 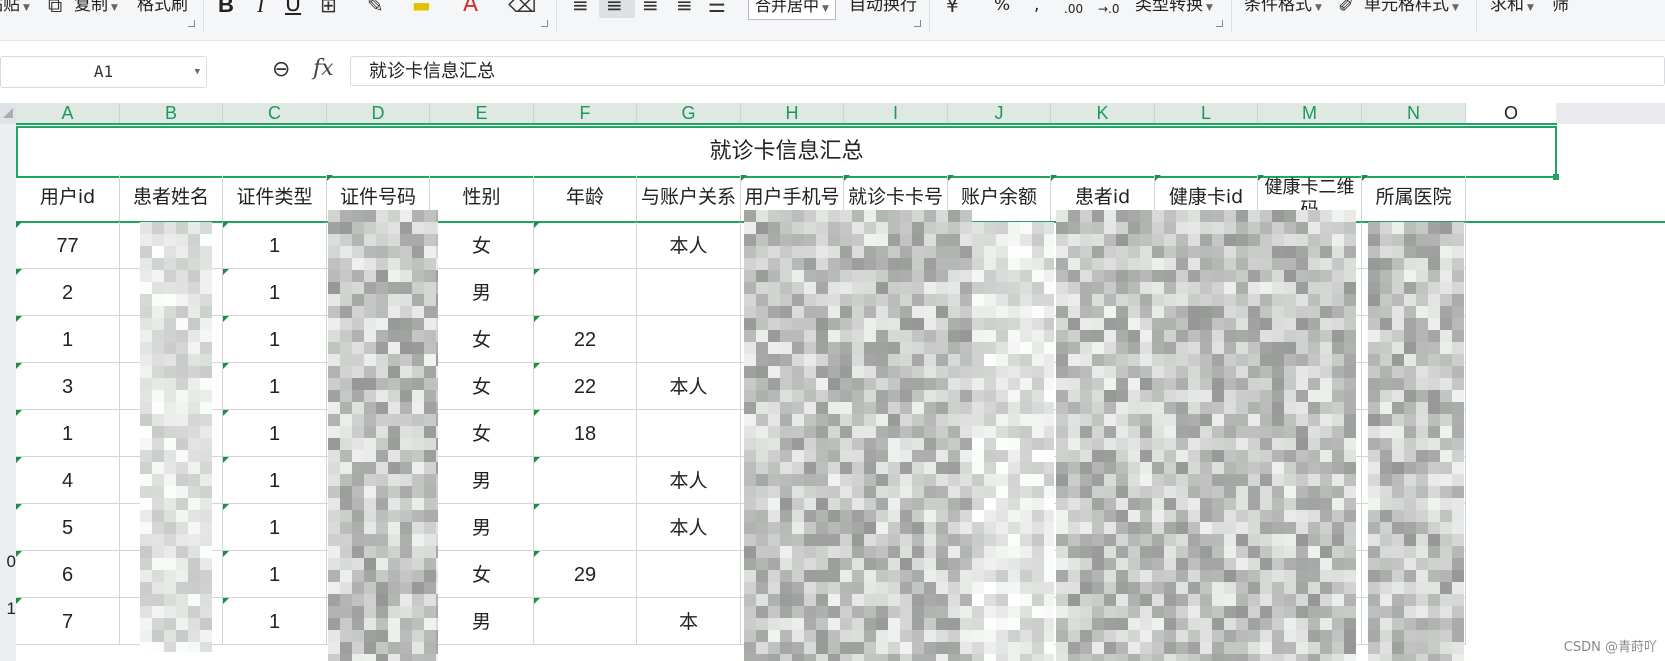 What do you see at coordinates (482, 113) in the screenshot?
I see `column-header-e: E` at bounding box center [482, 113].